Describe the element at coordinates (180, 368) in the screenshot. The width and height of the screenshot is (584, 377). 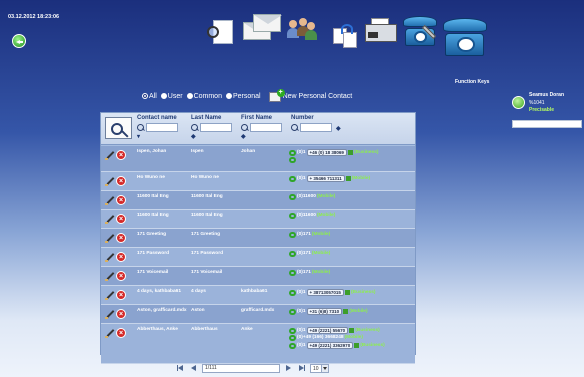
I see `first-page-icon` at that location.